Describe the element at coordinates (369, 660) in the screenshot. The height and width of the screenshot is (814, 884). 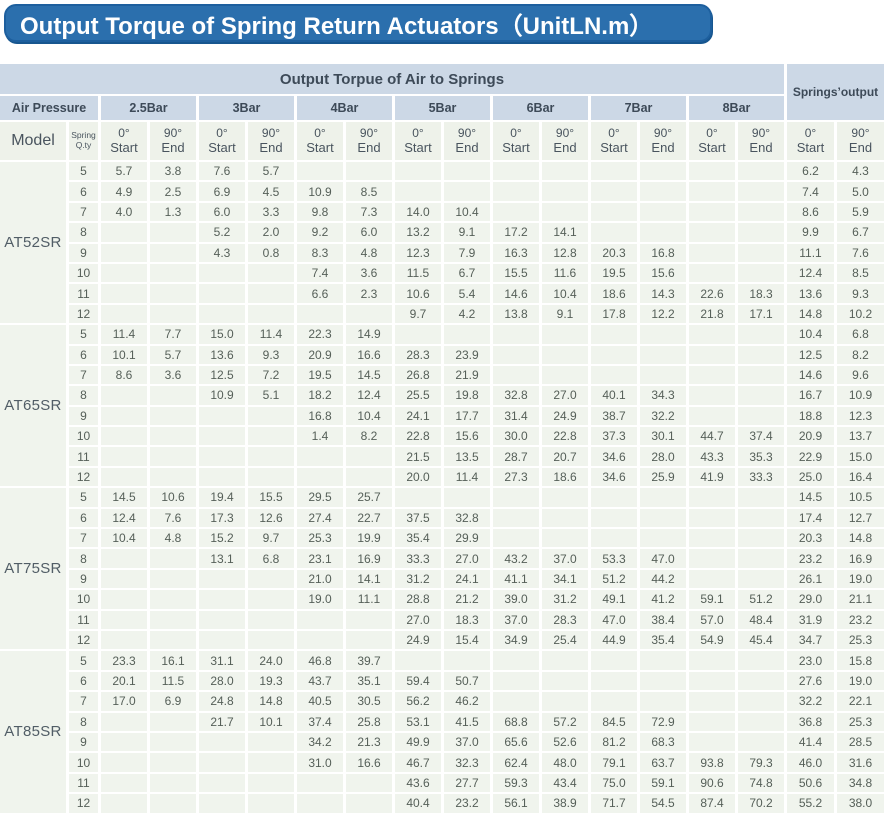
I see `torque-cell: 39.7` at that location.